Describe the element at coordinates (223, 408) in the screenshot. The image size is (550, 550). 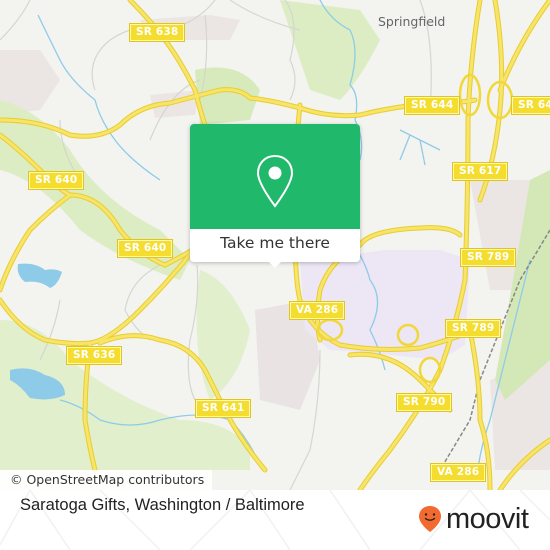
I see `road-shield-sr641: SR 641` at that location.